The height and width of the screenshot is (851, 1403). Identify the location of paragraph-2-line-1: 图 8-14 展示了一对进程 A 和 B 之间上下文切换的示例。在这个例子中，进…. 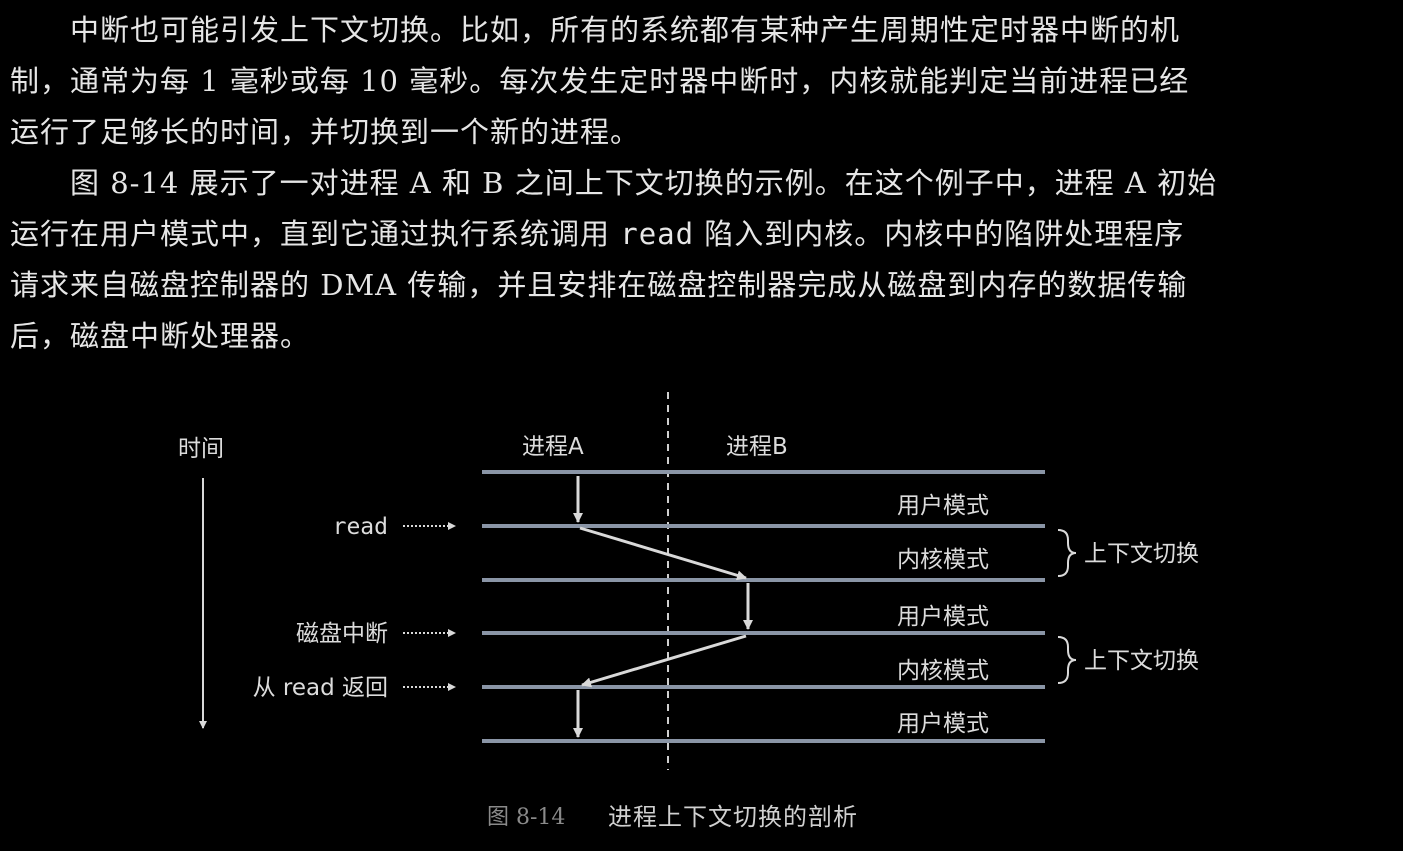
(644, 183).